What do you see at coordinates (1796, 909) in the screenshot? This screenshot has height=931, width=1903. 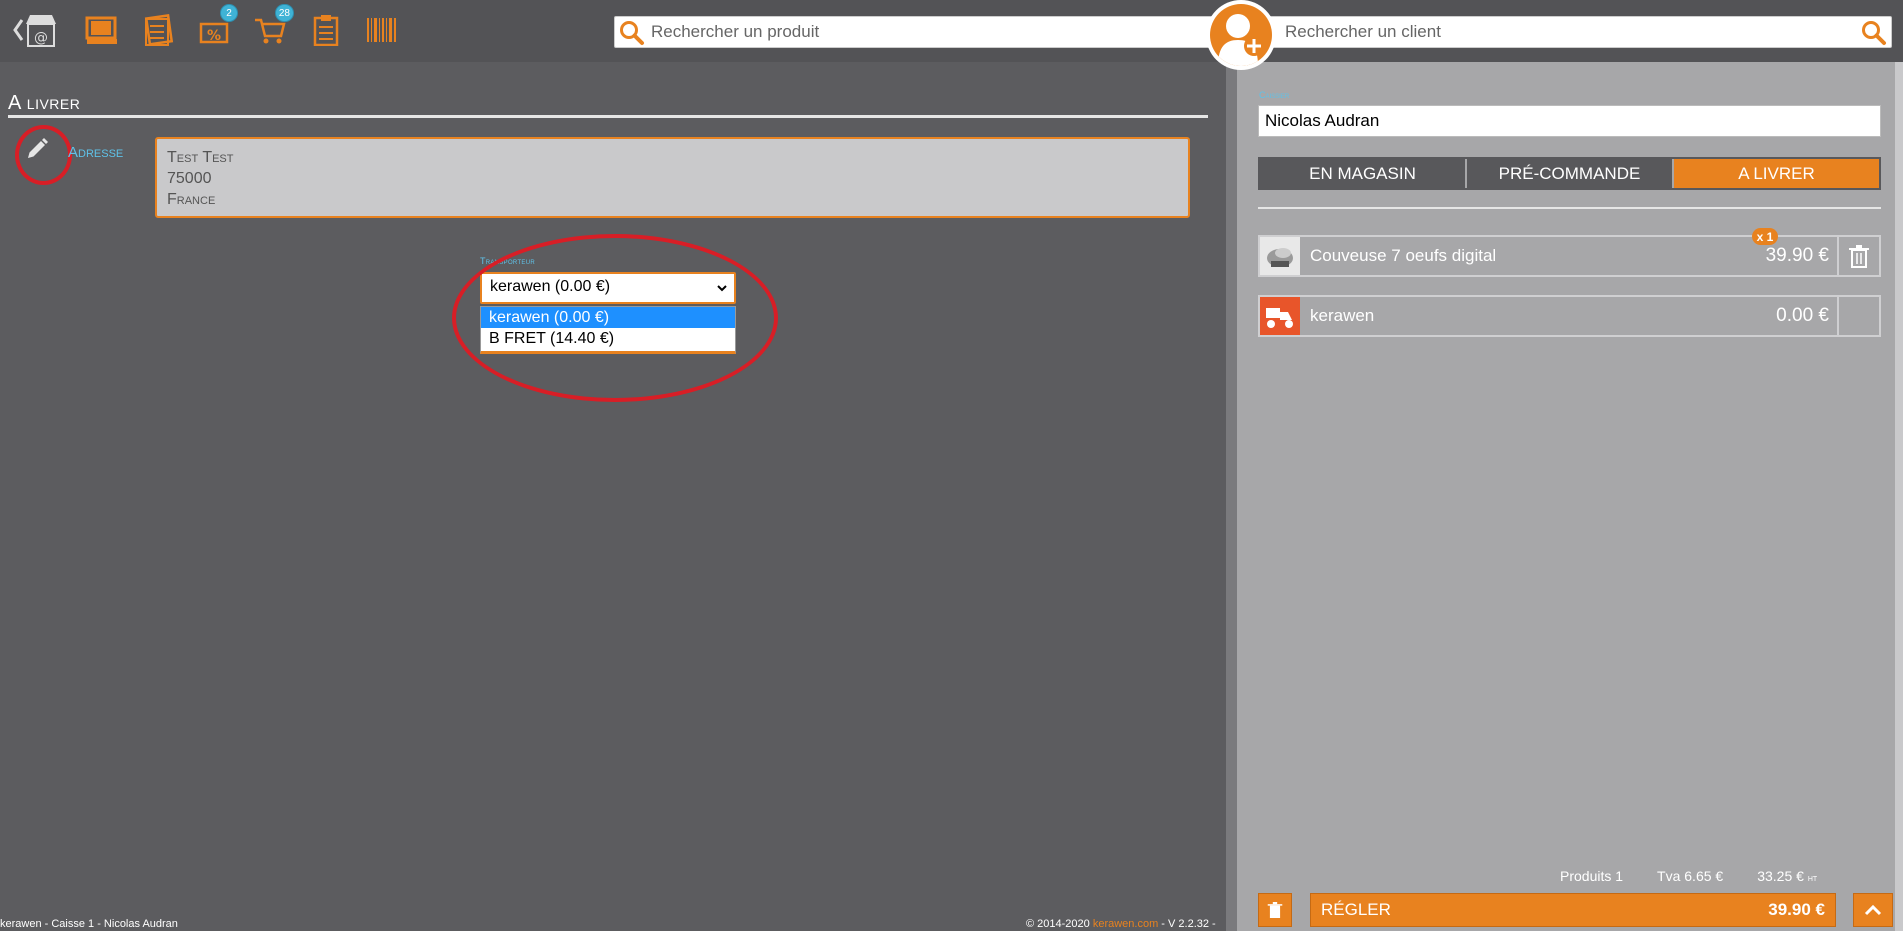 I see `pay-amount: 39.90 €` at bounding box center [1796, 909].